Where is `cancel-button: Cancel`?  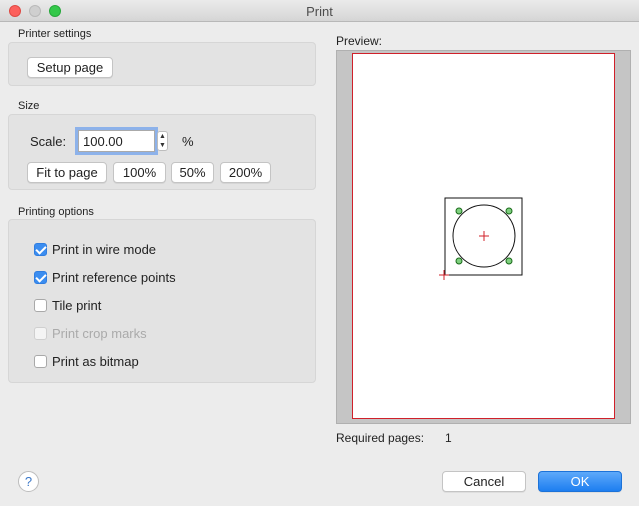
cancel-button: Cancel is located at coordinates (484, 481).